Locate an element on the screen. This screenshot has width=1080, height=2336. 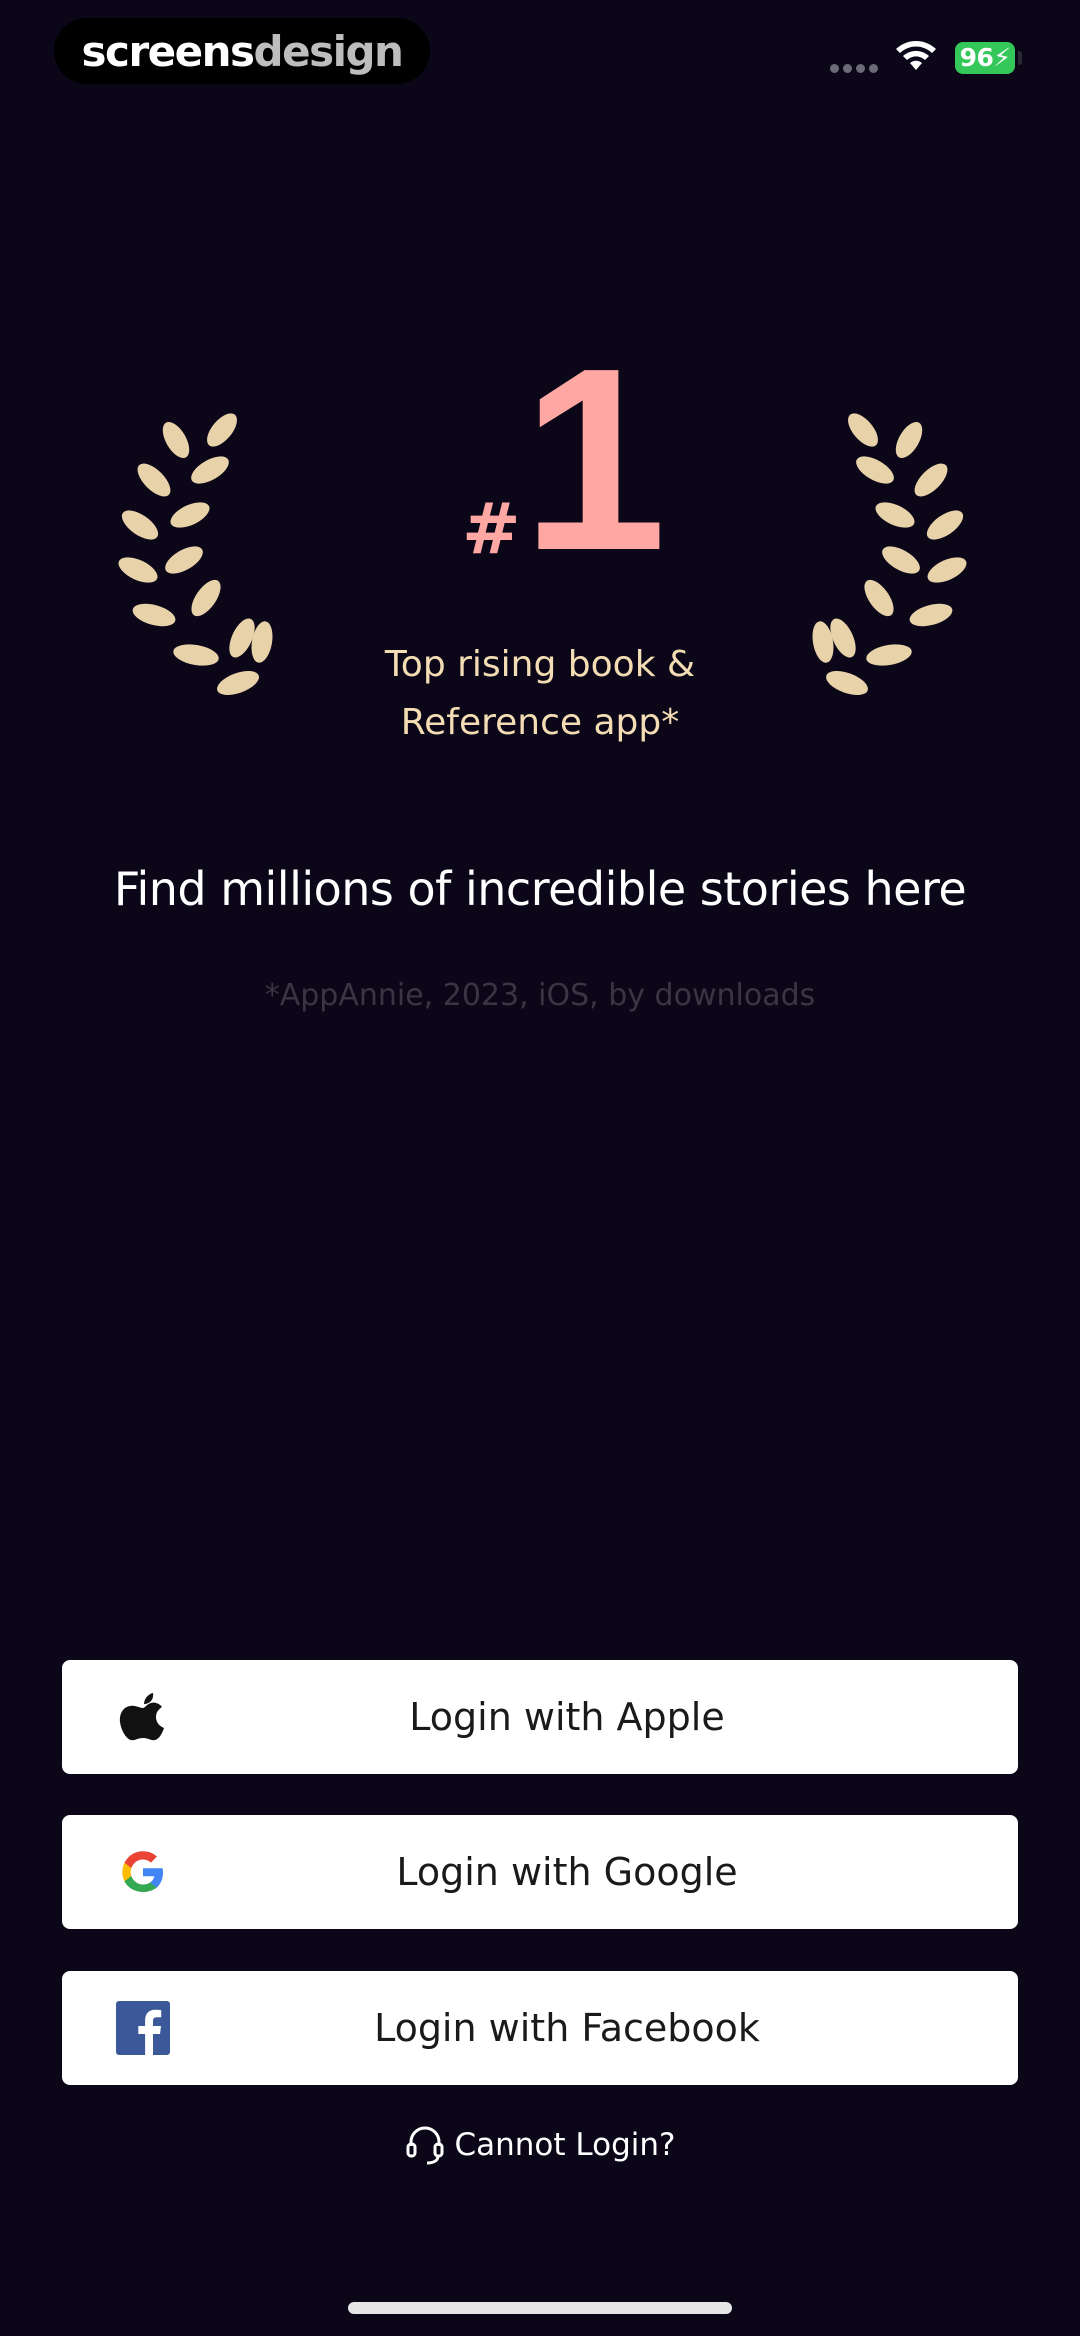
battery-charging-icon: 96⚡ is located at coordinates (985, 58).